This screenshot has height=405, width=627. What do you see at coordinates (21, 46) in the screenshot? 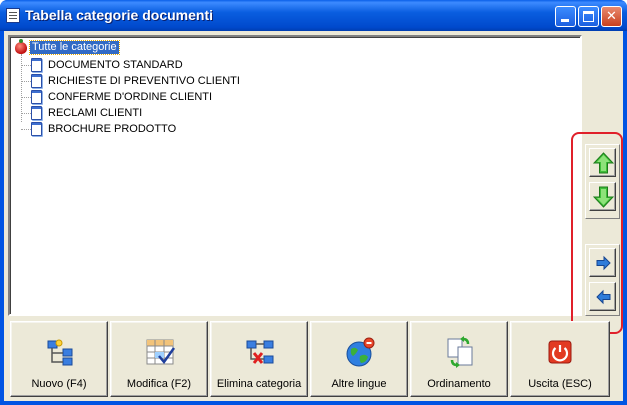
I see `strawberry-icon` at bounding box center [21, 46].